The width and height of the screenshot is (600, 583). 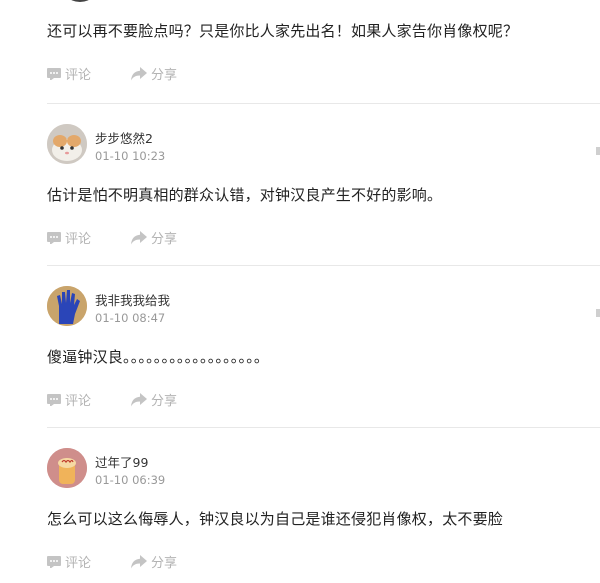 I want to click on username: 过年了99, so click(x=121, y=461).